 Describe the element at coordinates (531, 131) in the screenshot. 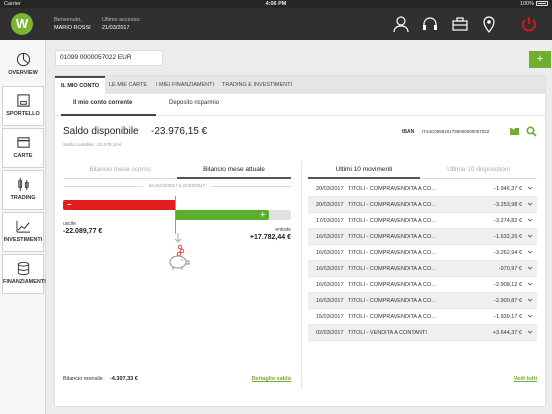

I see `search-icon` at that location.